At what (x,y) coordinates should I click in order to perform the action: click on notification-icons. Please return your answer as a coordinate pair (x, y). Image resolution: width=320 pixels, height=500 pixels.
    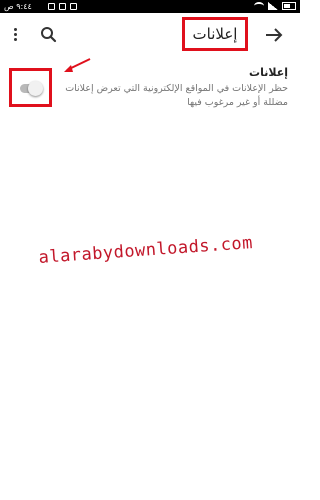
    Looking at the image, I should click on (62, 6).